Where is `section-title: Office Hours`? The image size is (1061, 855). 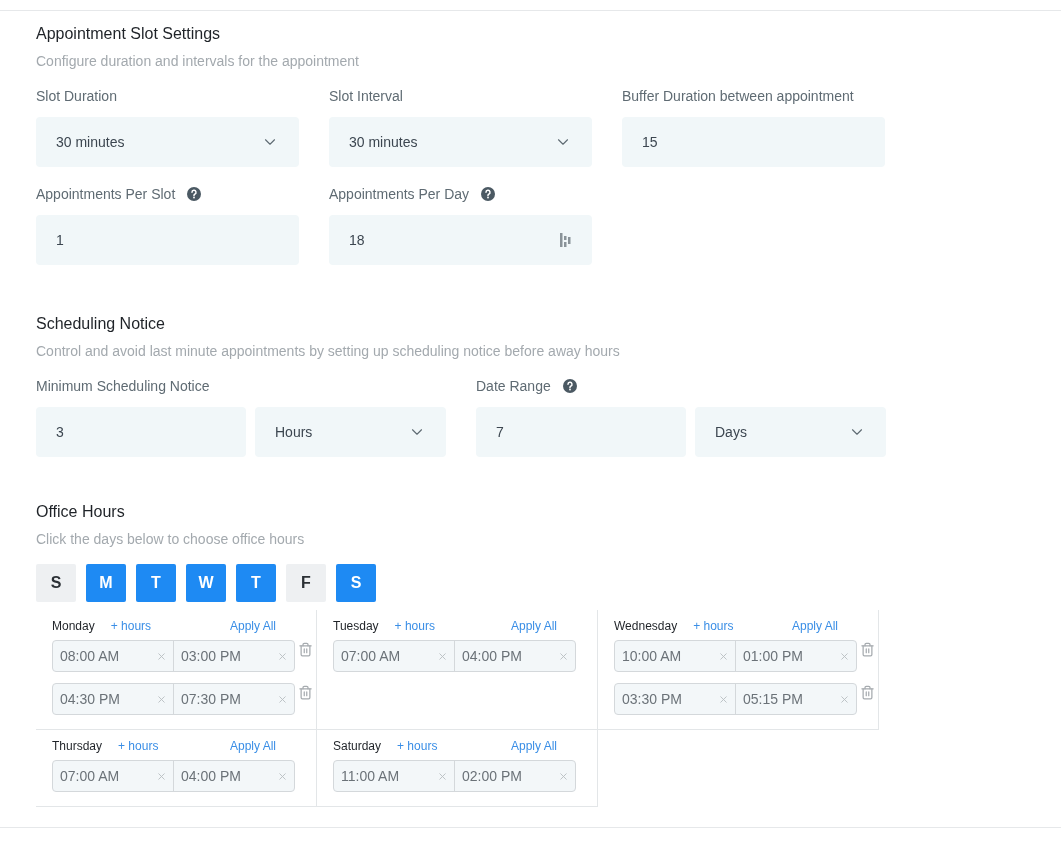
section-title: Office Hours is located at coordinates (81, 512).